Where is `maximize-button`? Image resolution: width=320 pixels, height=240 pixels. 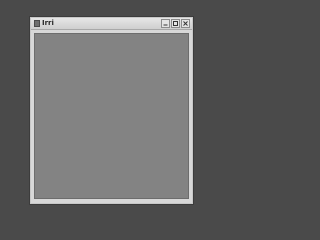
maximize-button is located at coordinates (175, 23).